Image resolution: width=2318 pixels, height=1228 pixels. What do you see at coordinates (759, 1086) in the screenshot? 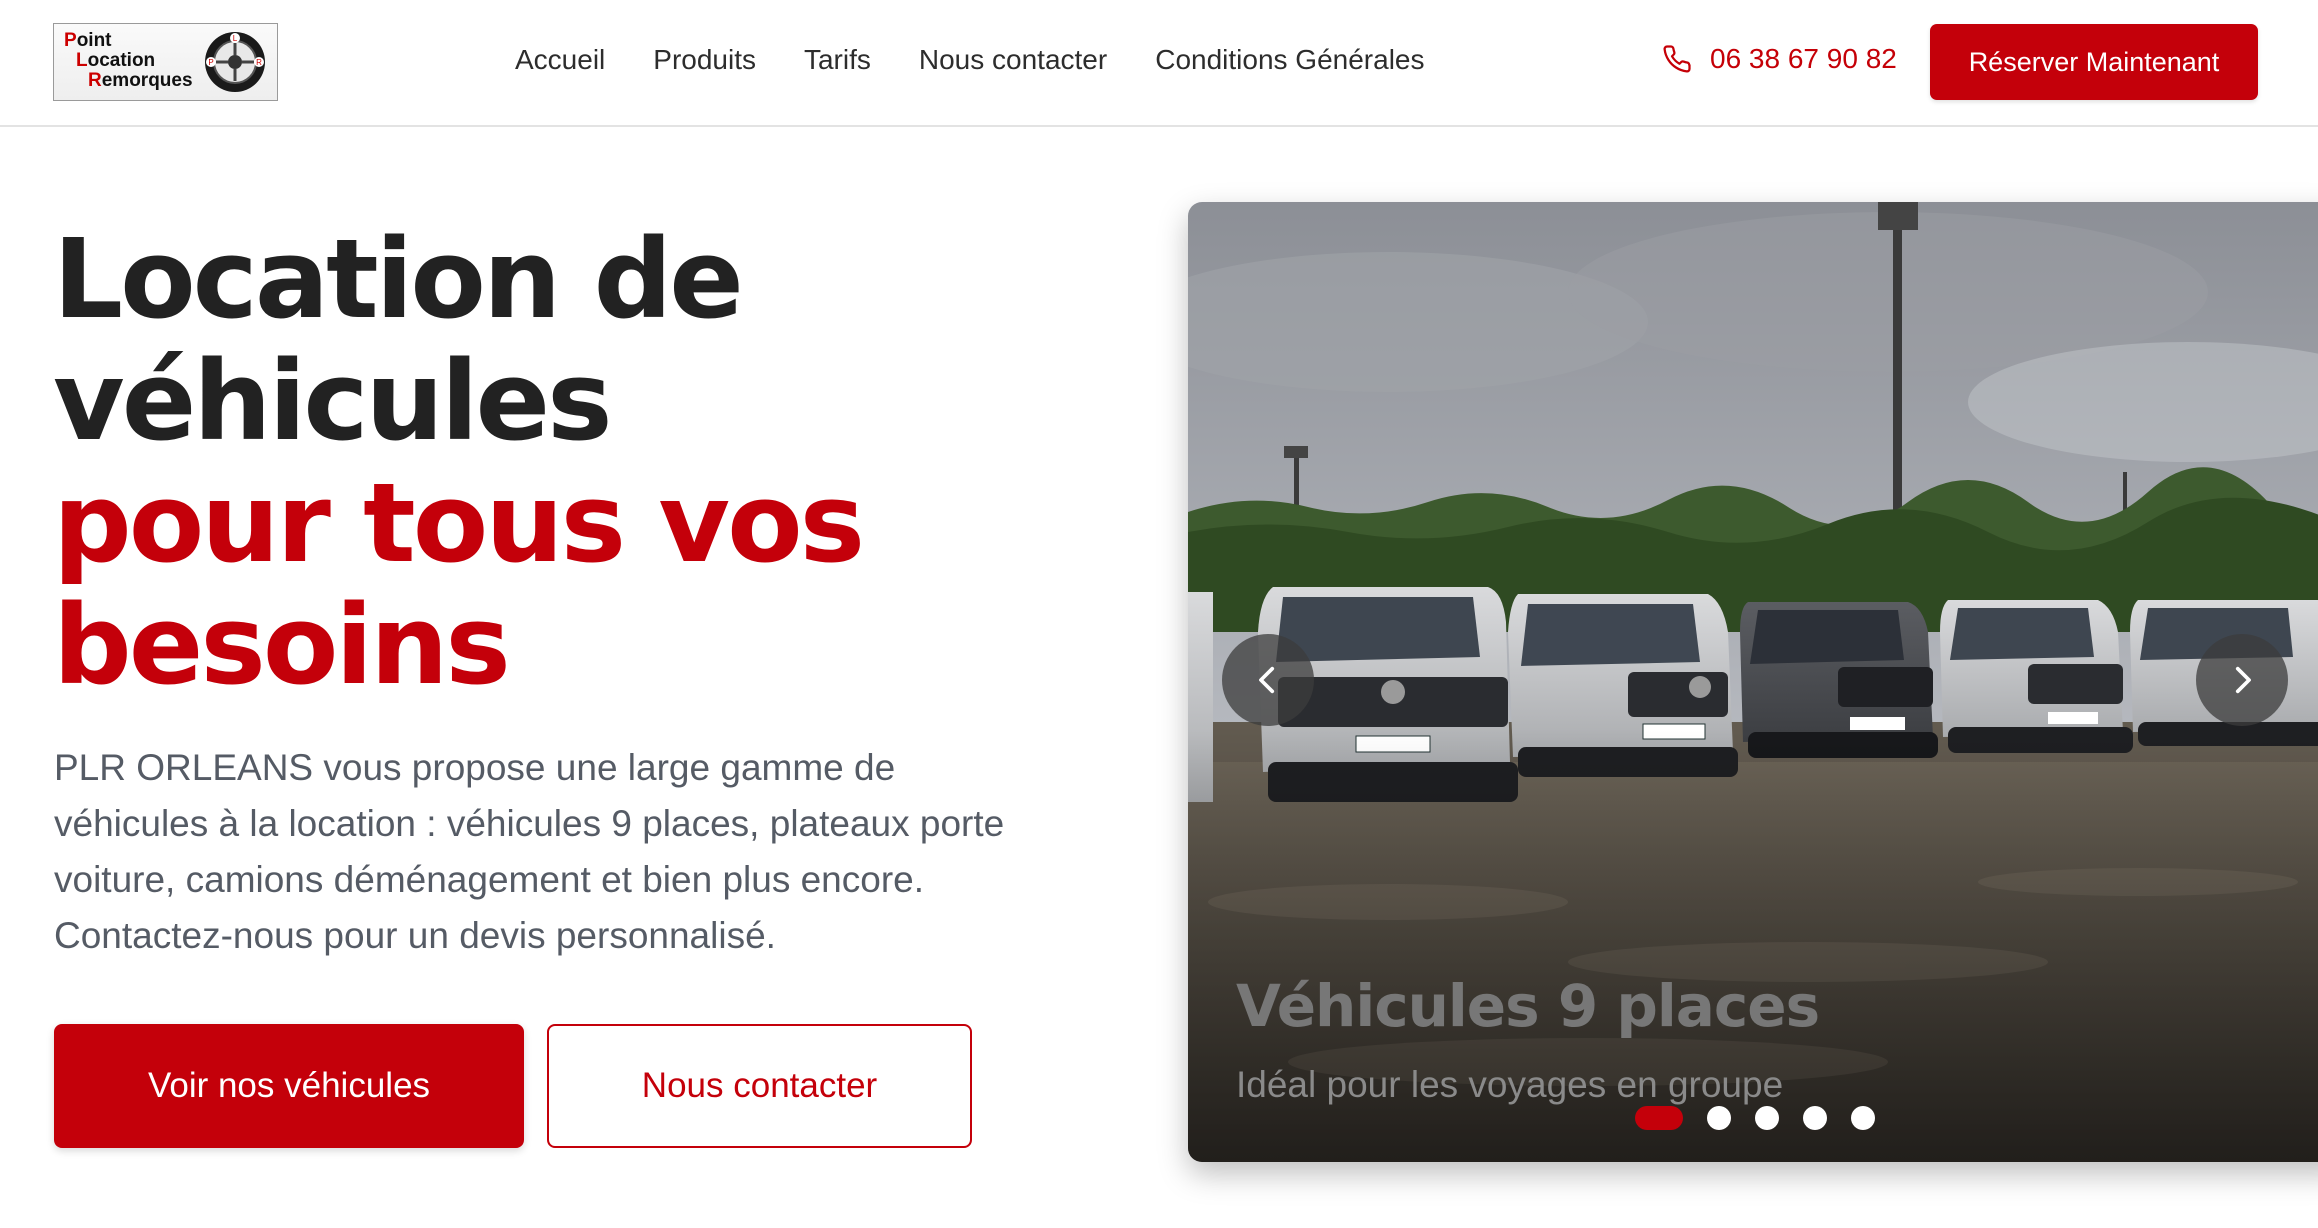
I see `contact-us-button: Nous contacter` at bounding box center [759, 1086].